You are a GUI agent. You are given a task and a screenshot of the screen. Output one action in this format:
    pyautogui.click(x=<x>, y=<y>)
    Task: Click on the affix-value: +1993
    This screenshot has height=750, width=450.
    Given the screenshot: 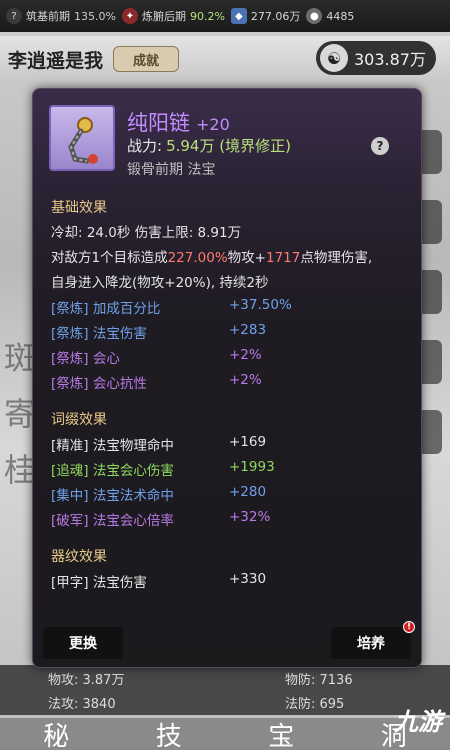 What is the action you would take?
    pyautogui.click(x=252, y=467)
    